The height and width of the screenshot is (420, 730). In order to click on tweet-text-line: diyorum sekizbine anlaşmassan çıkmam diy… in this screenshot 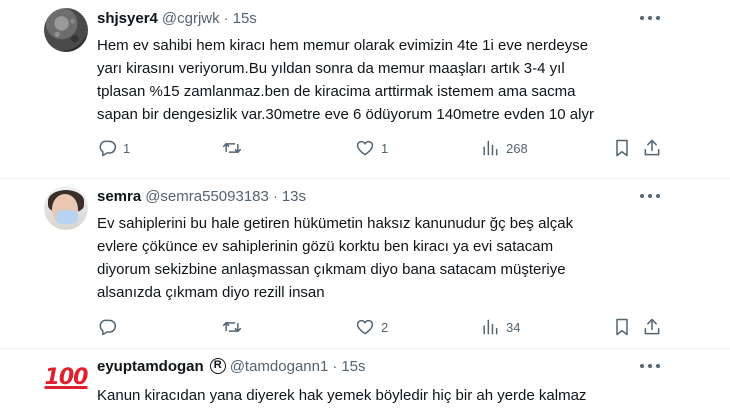, I will do `click(331, 269)`.